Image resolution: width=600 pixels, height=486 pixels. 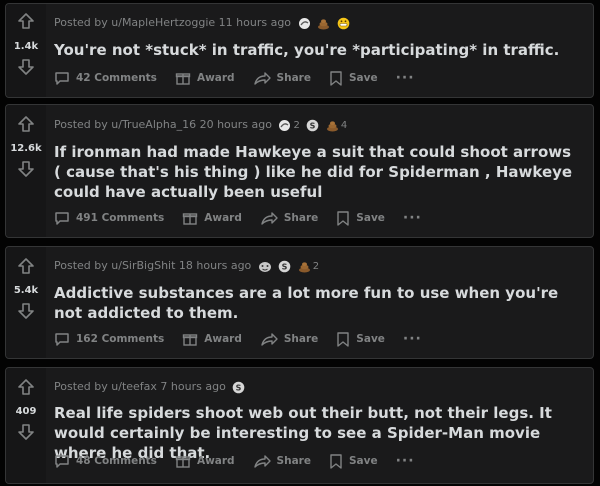 I want to click on comments-button: 491 Comments, so click(x=109, y=218).